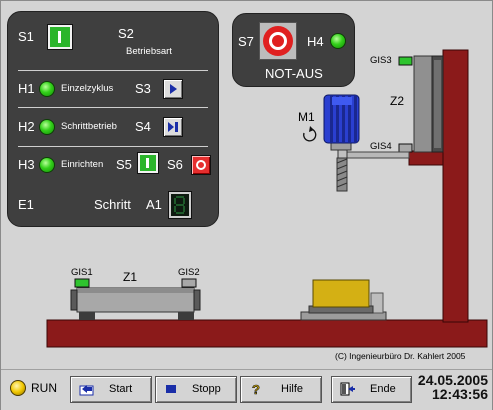 Image resolution: width=493 pixels, height=410 pixels. I want to click on help-icon: ?, so click(256, 389).